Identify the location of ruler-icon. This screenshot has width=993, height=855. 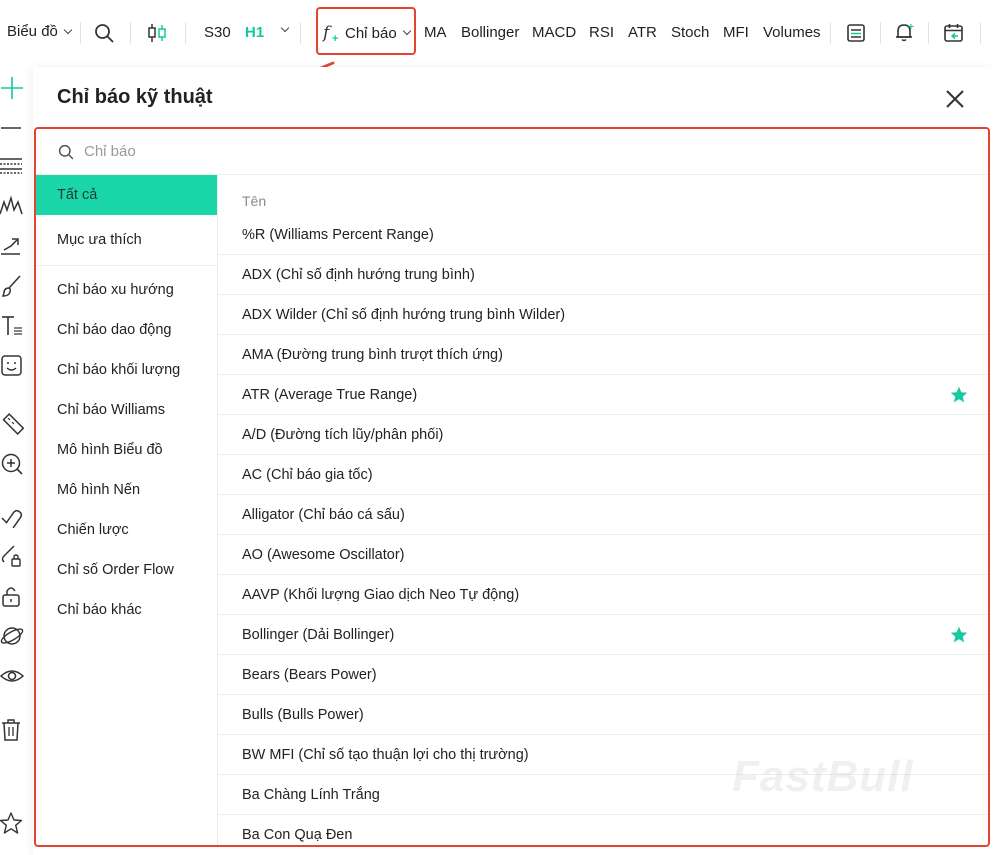
(12, 424).